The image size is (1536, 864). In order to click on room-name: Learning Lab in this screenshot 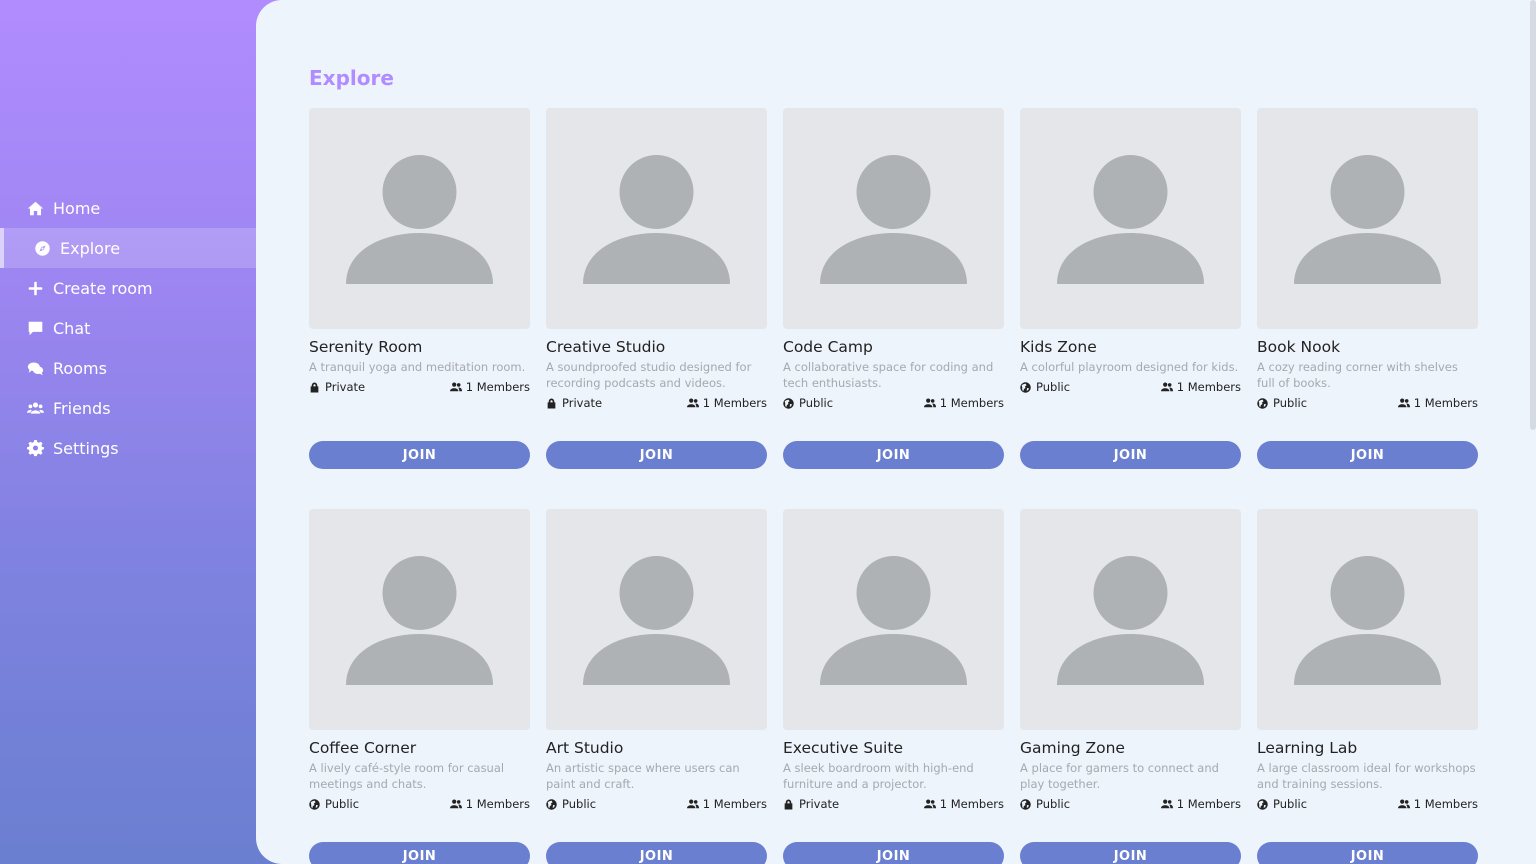, I will do `click(1307, 748)`.